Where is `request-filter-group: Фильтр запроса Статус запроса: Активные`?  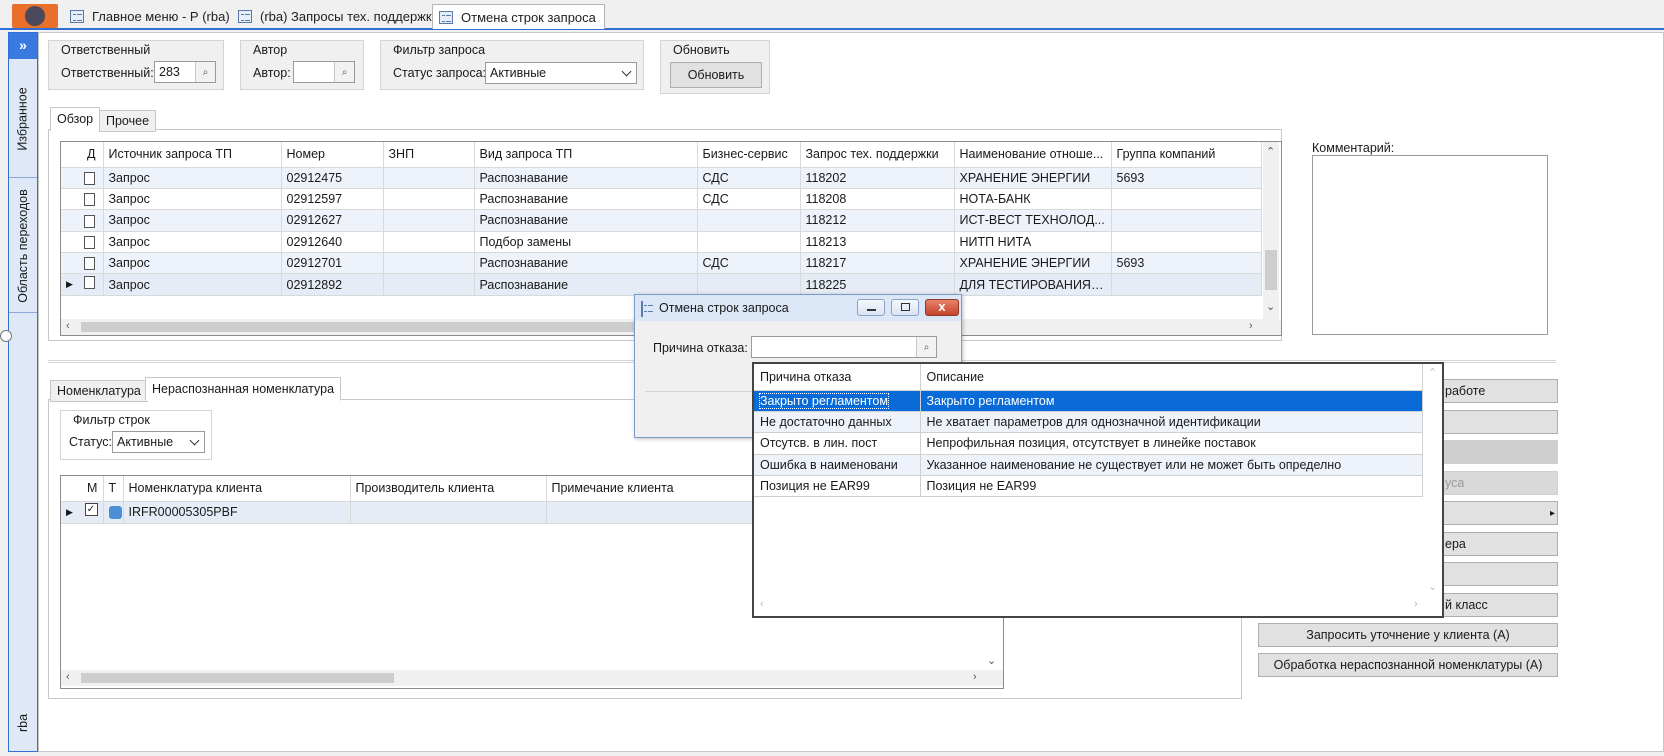 request-filter-group: Фильтр запроса Статус запроса: Активные is located at coordinates (512, 65).